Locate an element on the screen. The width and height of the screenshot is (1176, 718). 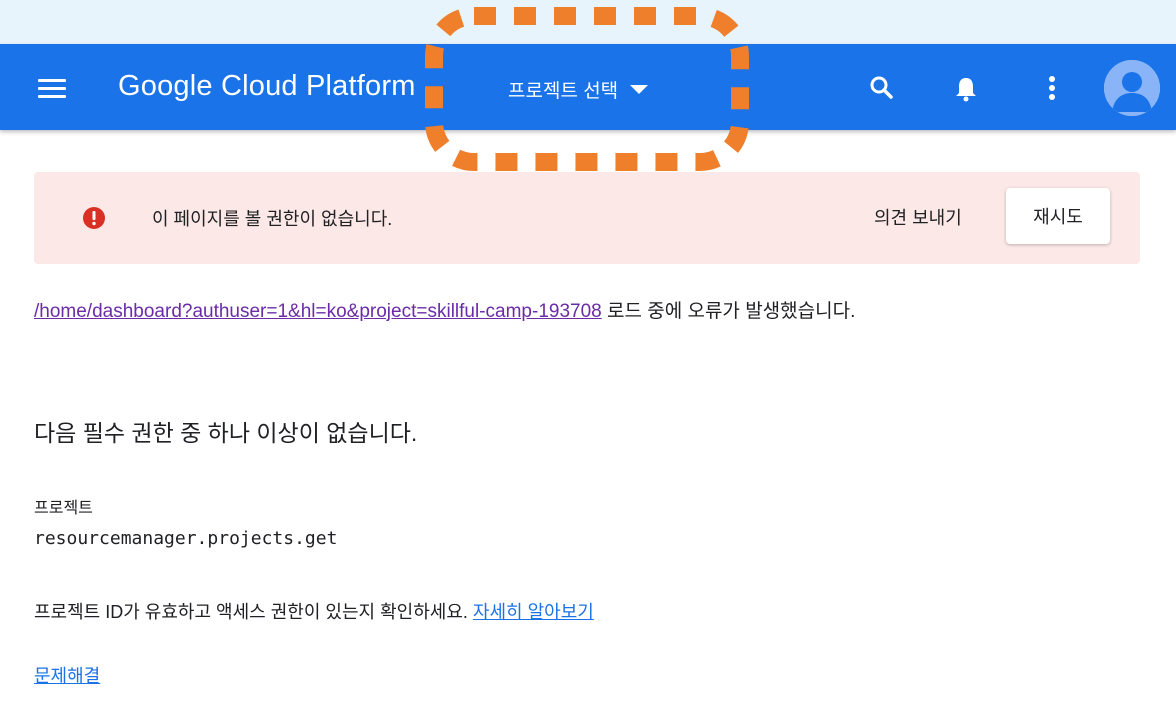
app-title: Google Cloud Platform is located at coordinates (267, 86).